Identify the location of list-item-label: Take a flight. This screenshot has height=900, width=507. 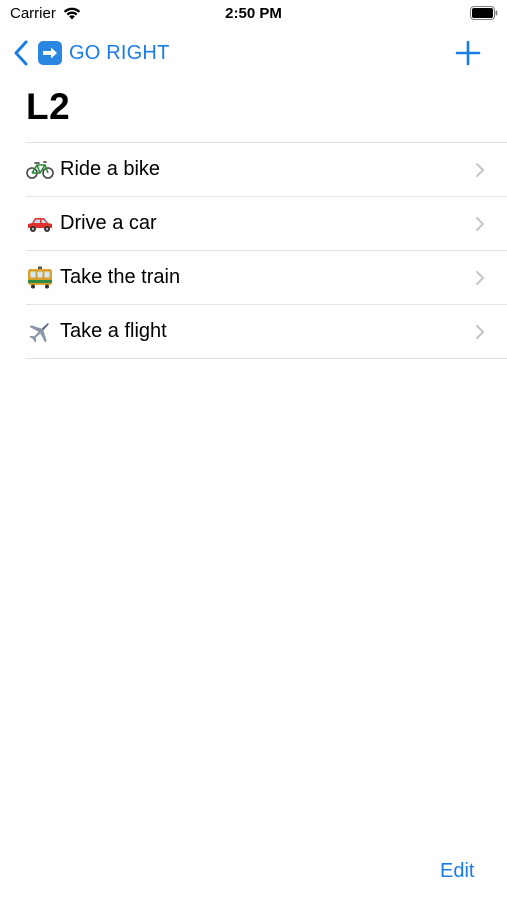
(113, 331).